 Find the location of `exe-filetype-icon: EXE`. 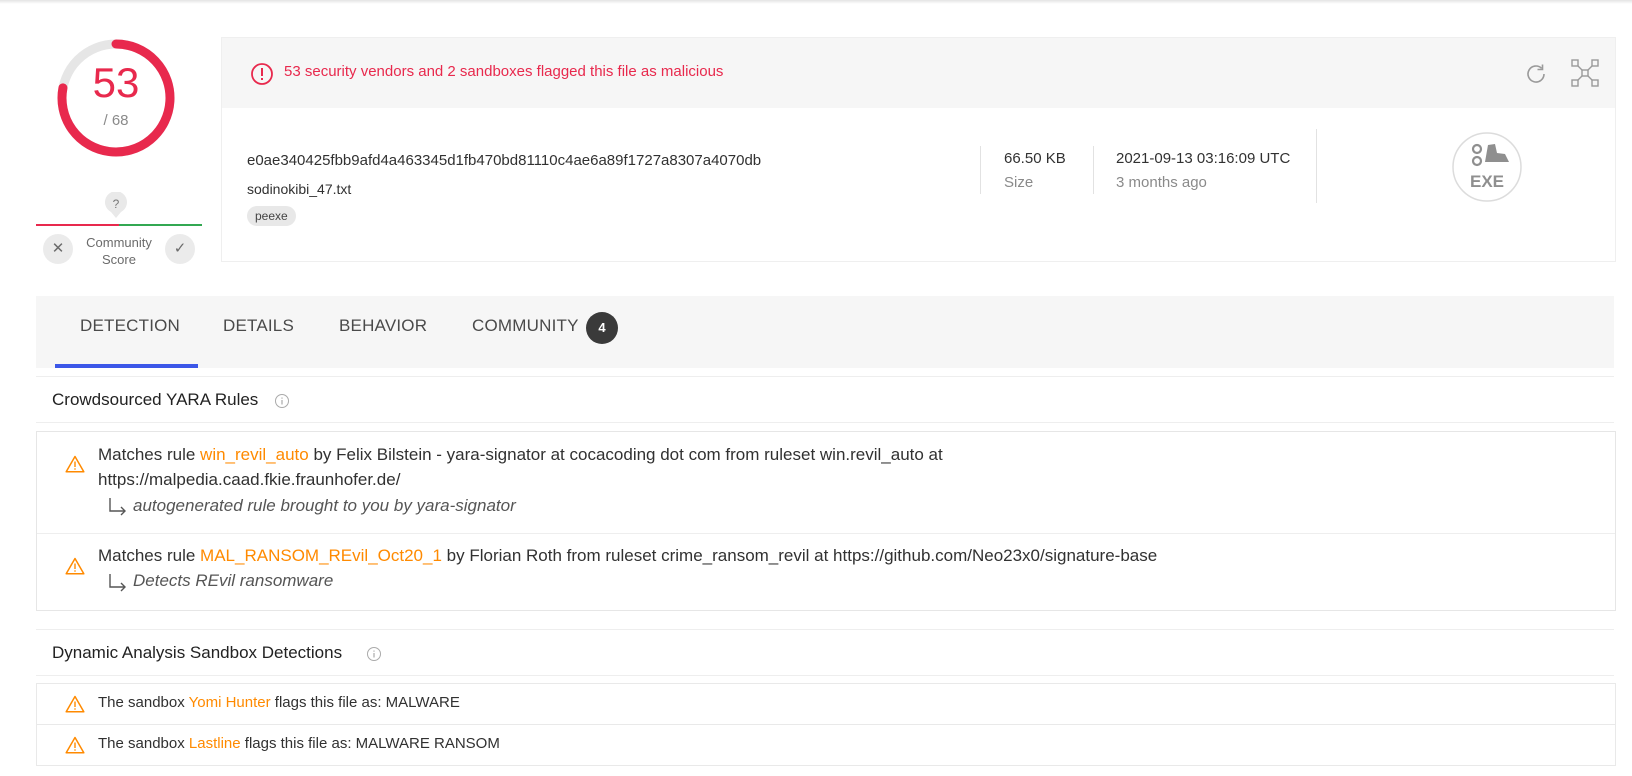

exe-filetype-icon: EXE is located at coordinates (1487, 167).